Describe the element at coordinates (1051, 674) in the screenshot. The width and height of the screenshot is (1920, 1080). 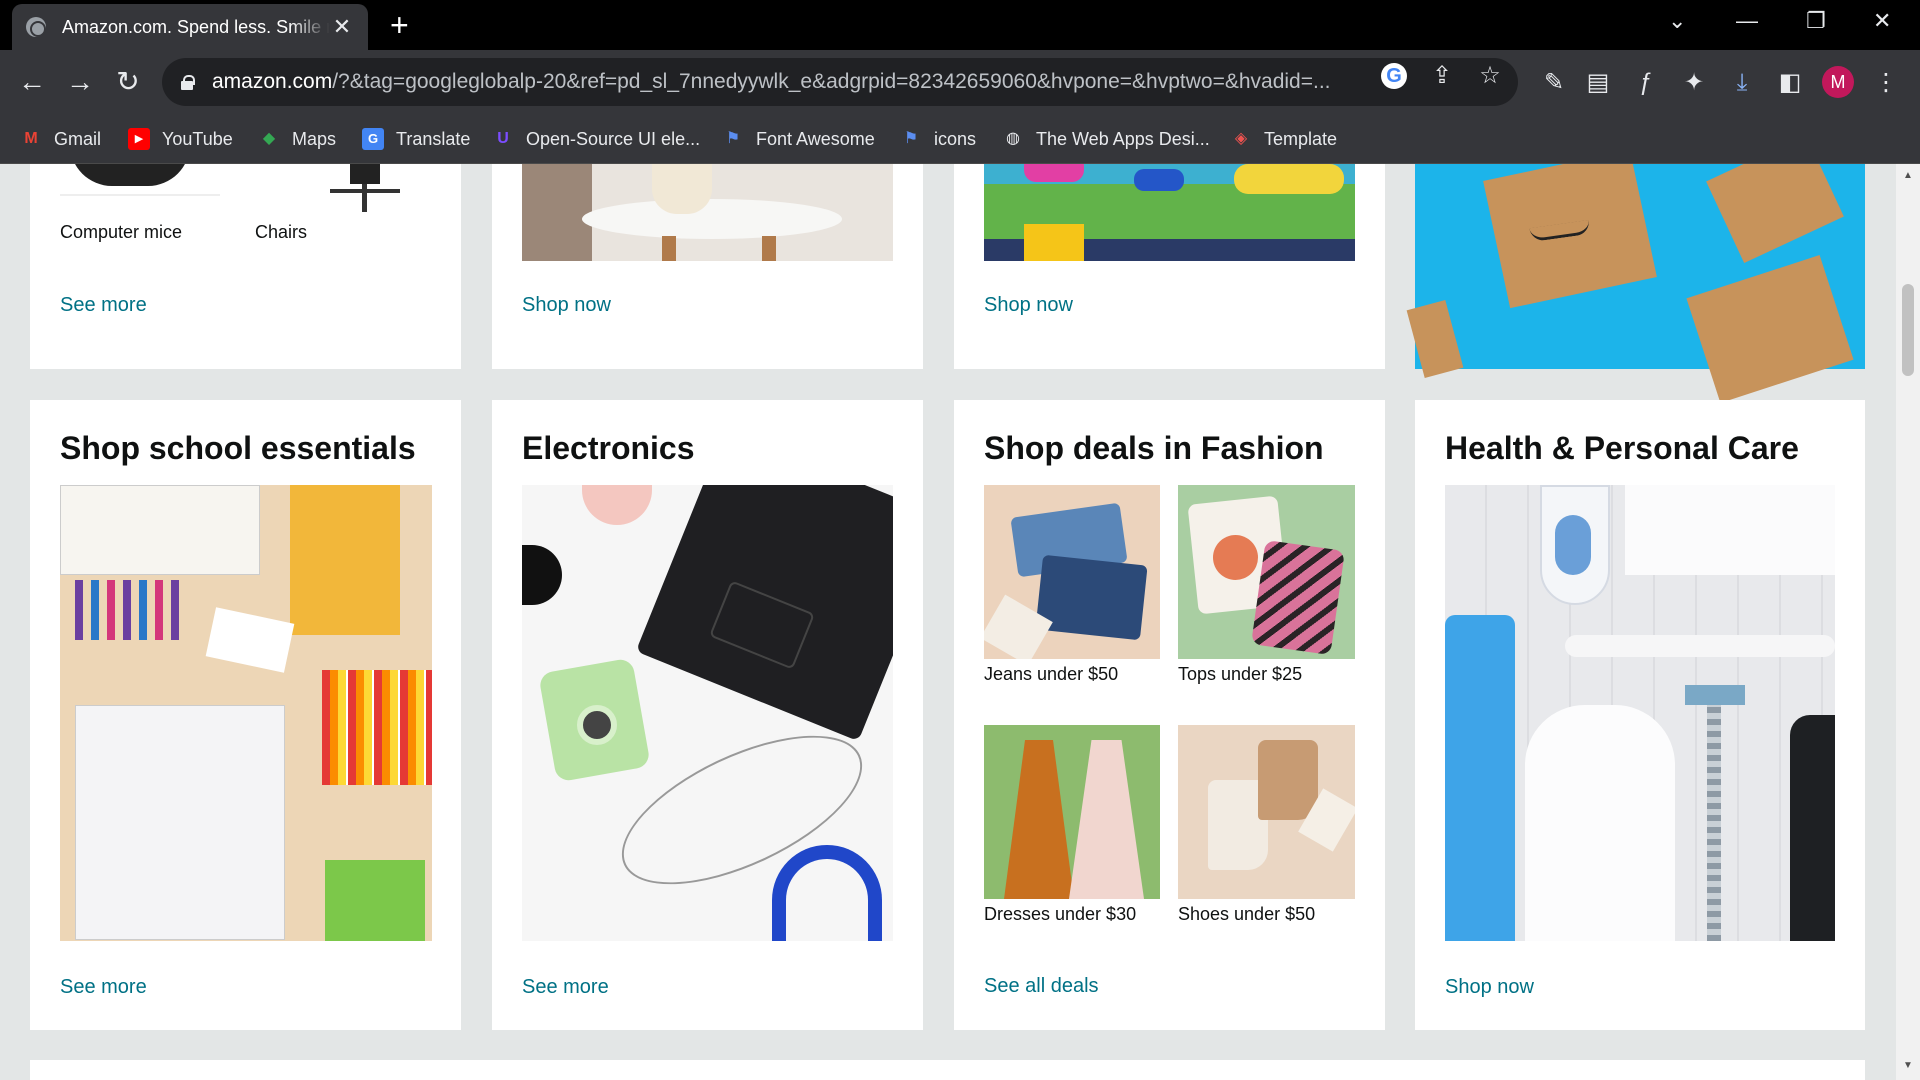
I see `jeans-label: Jeans under $50` at that location.